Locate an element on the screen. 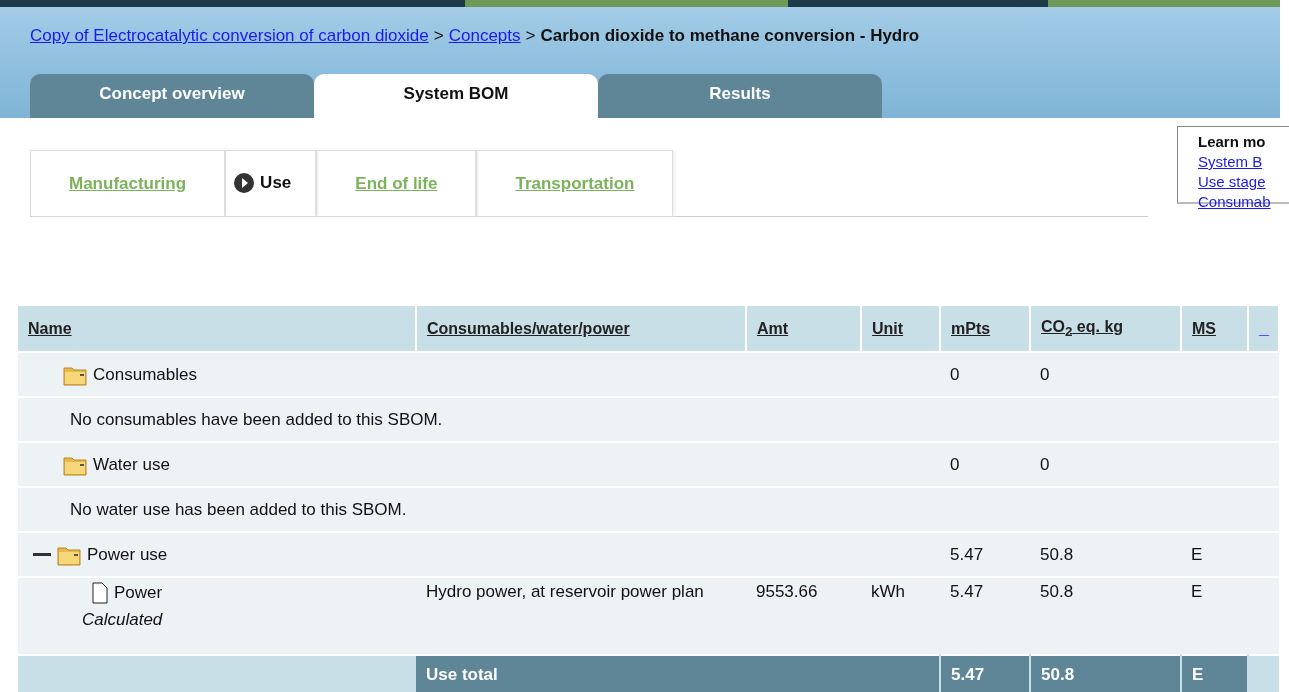  column-header: Consumables/water/power is located at coordinates (581, 329).